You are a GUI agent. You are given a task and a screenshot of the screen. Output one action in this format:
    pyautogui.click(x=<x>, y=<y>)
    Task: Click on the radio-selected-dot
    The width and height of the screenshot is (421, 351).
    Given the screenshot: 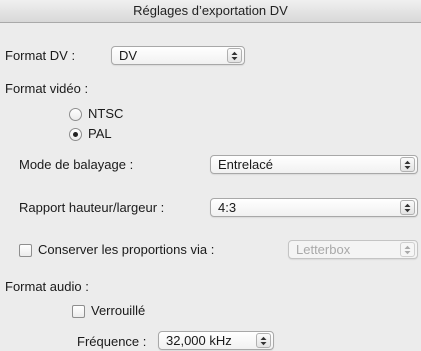 What is the action you would take?
    pyautogui.click(x=75, y=134)
    